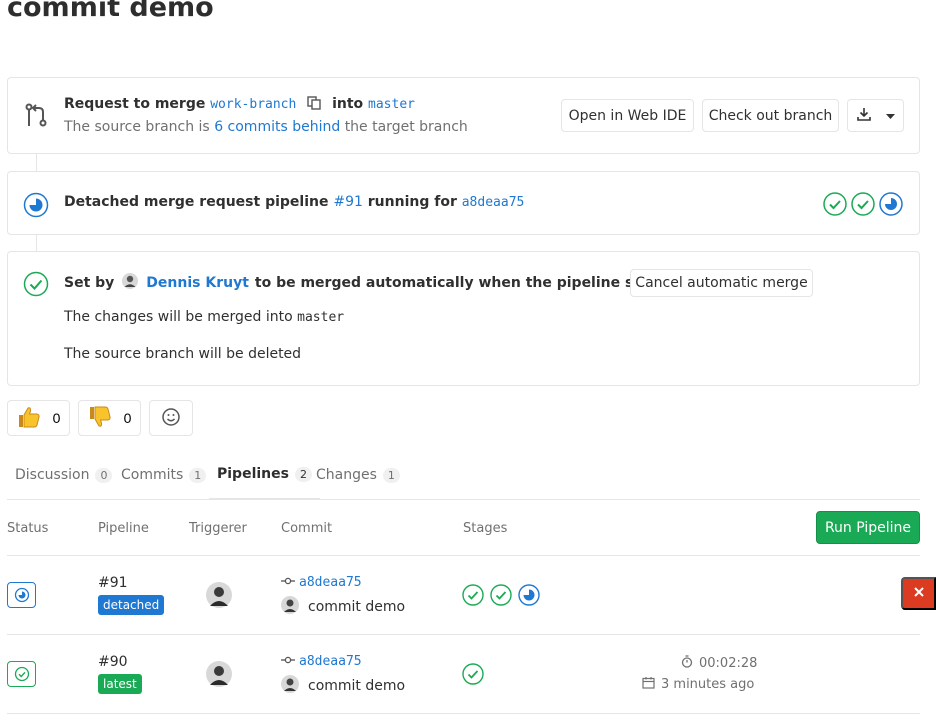 This screenshot has width=936, height=724. Describe the element at coordinates (721, 283) in the screenshot. I see `cancel-automatic-merge-button: Cancel automatic merge` at that location.